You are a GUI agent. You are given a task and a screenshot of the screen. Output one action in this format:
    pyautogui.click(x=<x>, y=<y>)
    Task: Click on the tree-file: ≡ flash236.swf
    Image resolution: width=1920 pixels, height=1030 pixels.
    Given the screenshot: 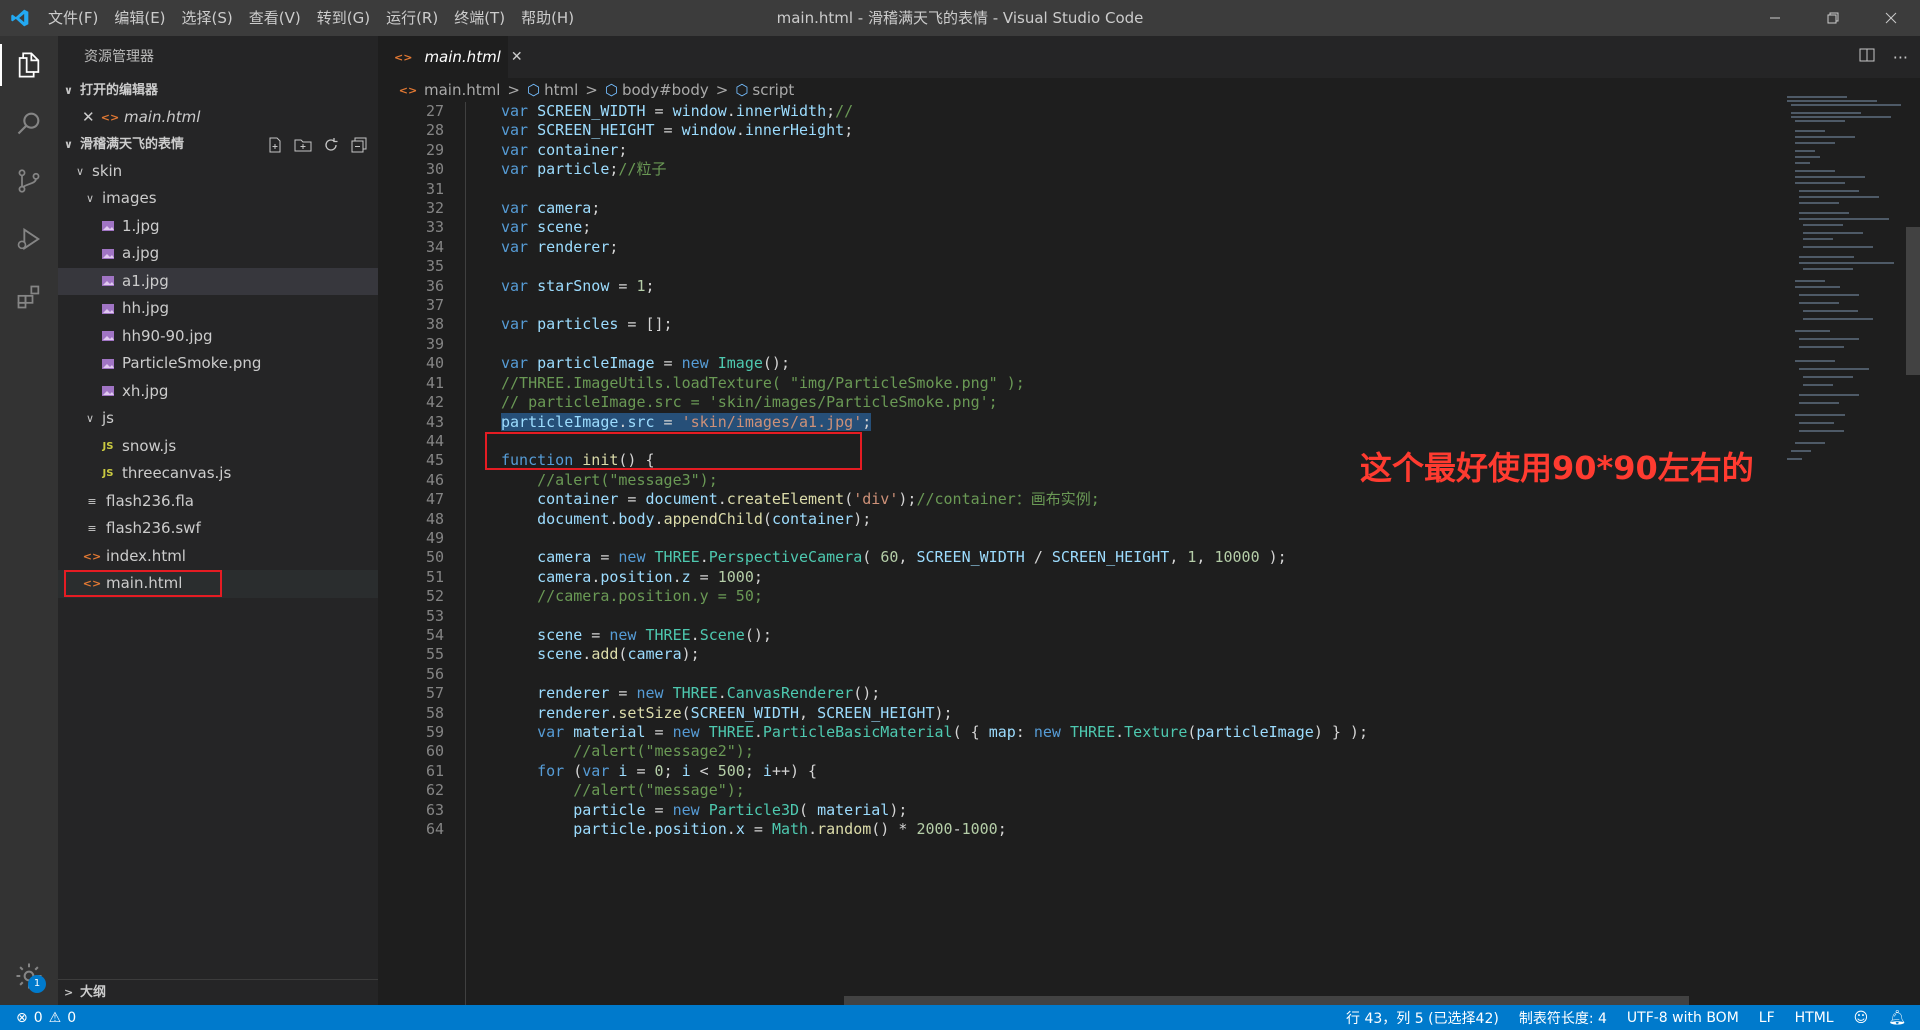 What is the action you would take?
    pyautogui.click(x=218, y=529)
    